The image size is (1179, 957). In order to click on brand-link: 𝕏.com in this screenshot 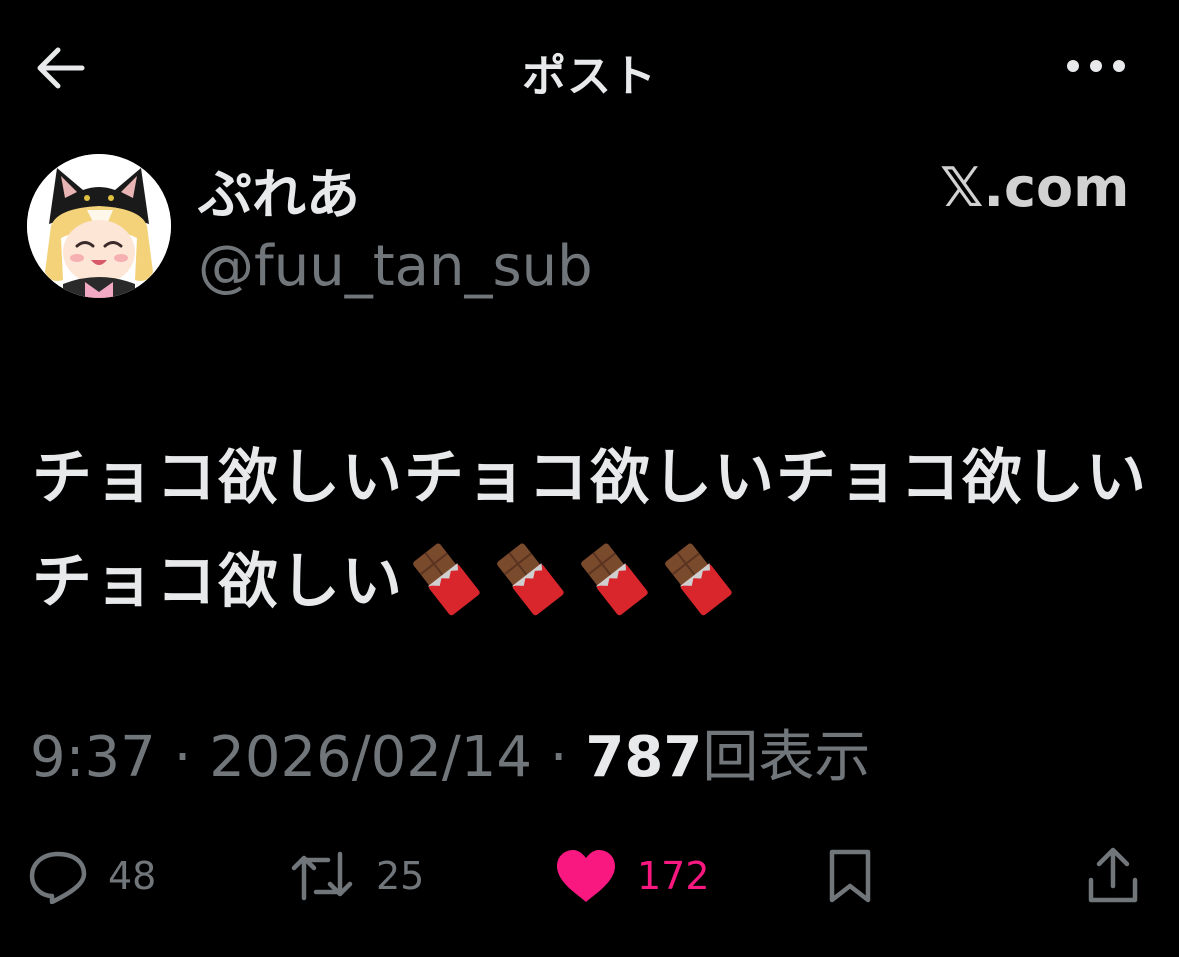, I will do `click(1034, 187)`.